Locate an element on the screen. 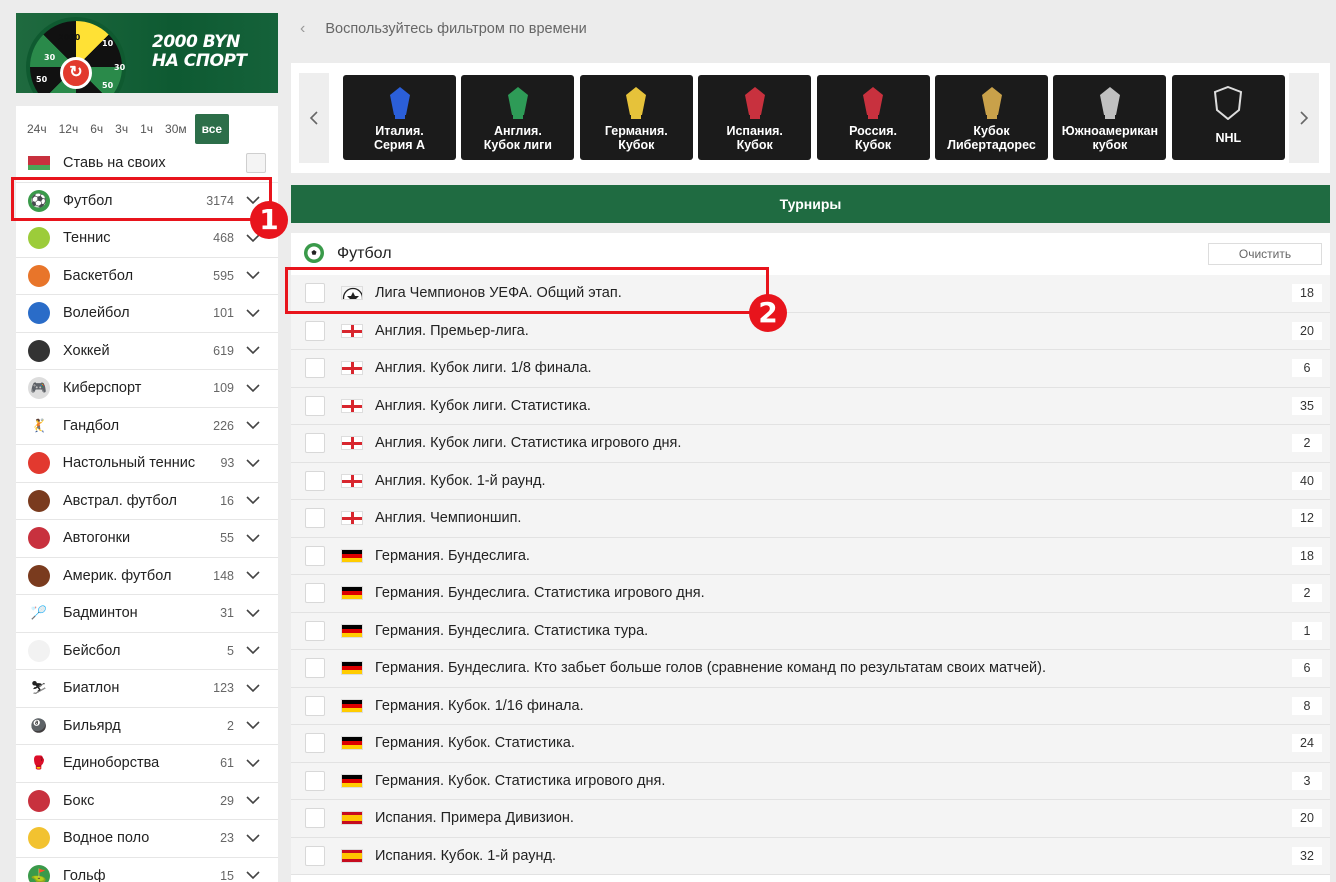 The width and height of the screenshot is (1336, 882). handball-icon: 🤾 is located at coordinates (39, 425).